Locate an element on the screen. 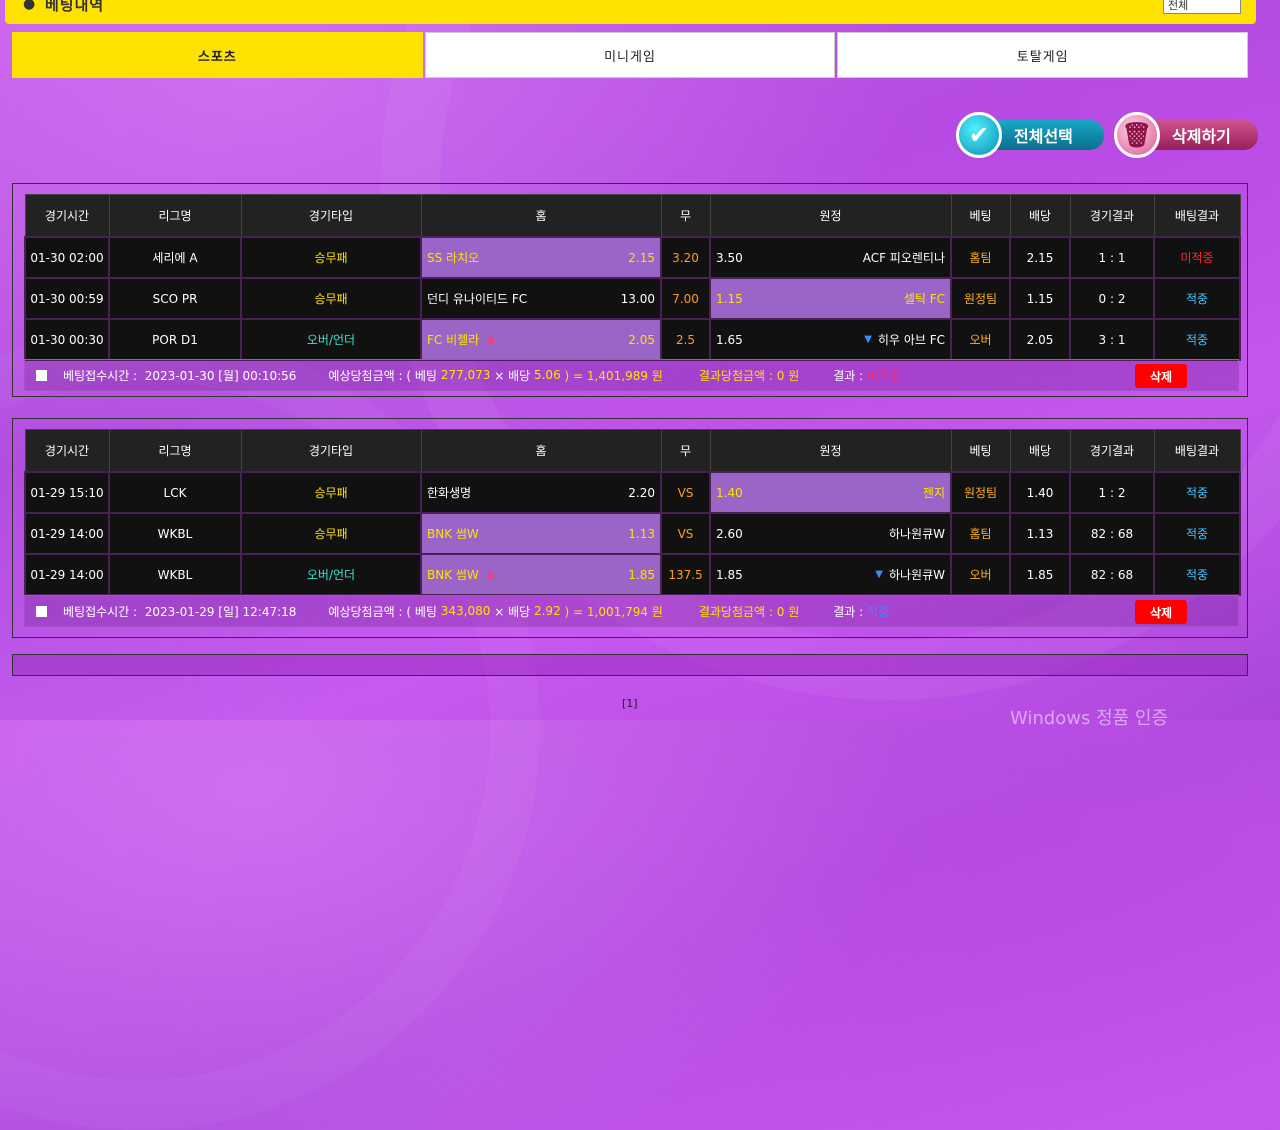 The image size is (1280, 1130). expected-amount: ) = 1,001,794 원 is located at coordinates (613, 611).